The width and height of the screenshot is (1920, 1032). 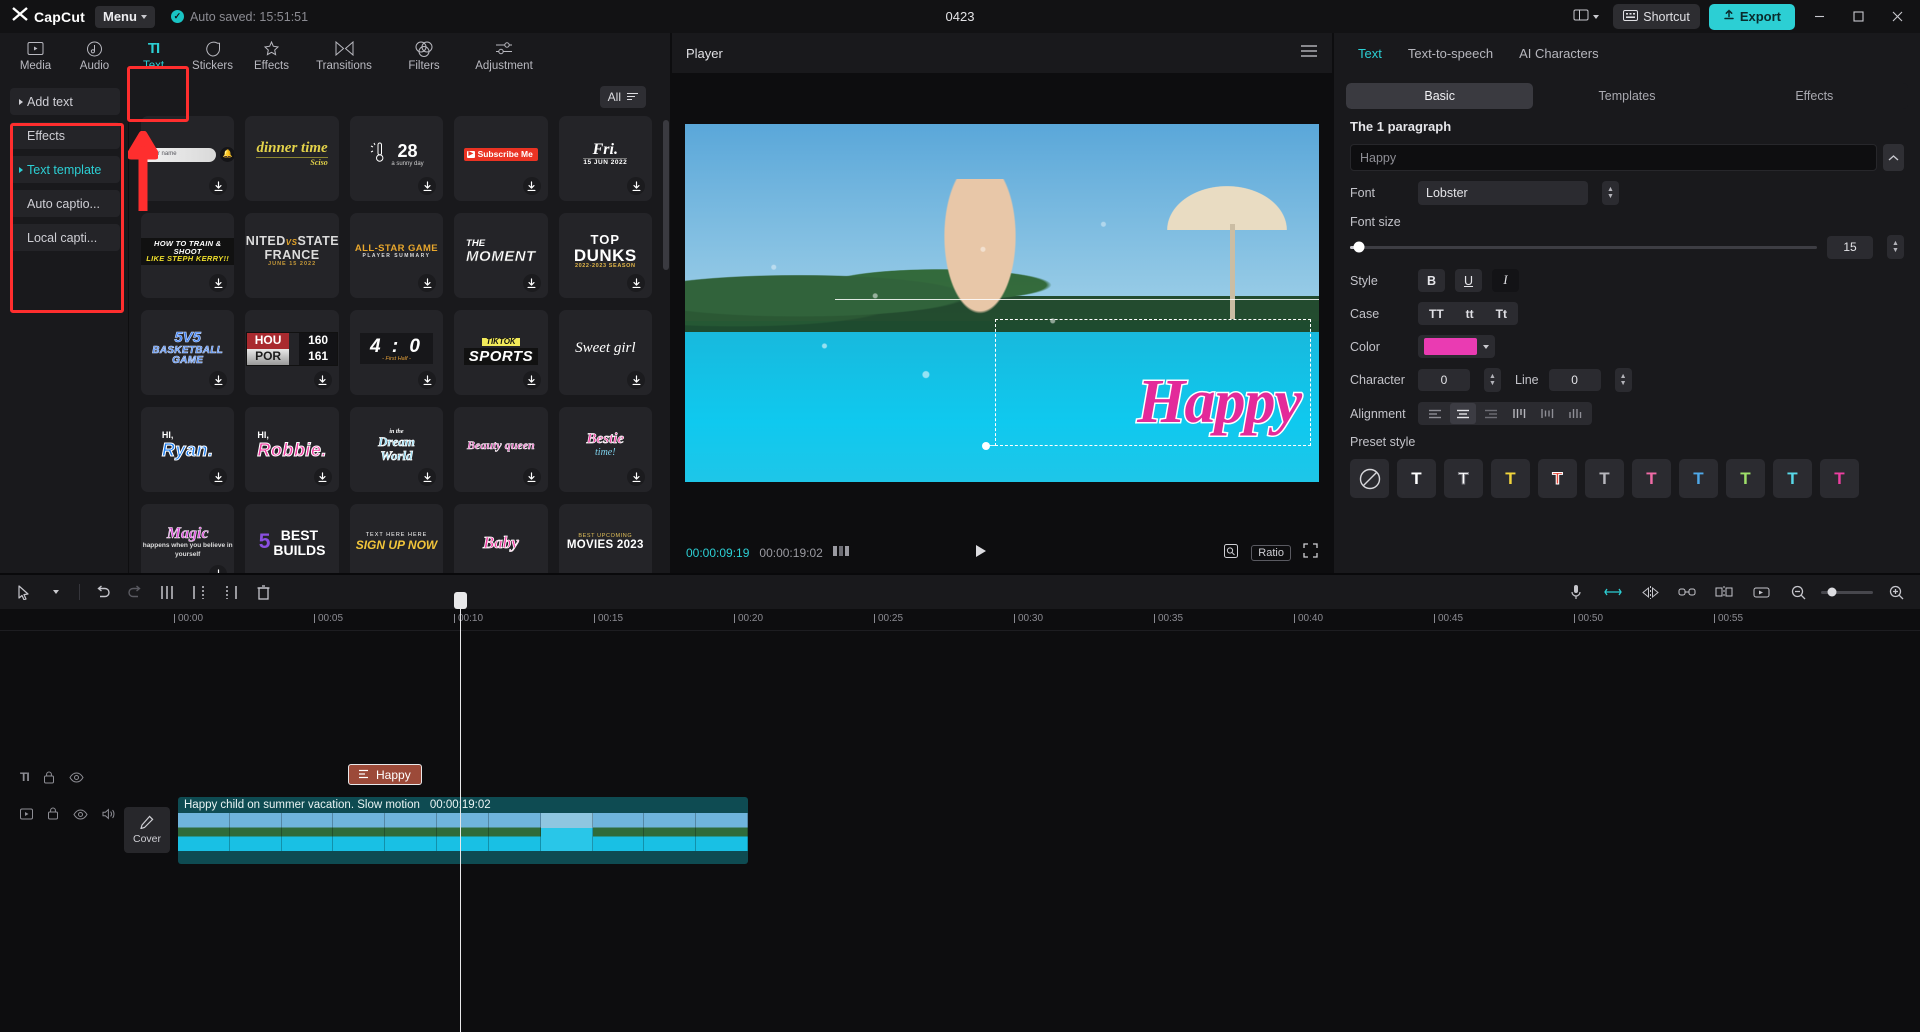 What do you see at coordinates (1491, 413) in the screenshot?
I see `align-right-button` at bounding box center [1491, 413].